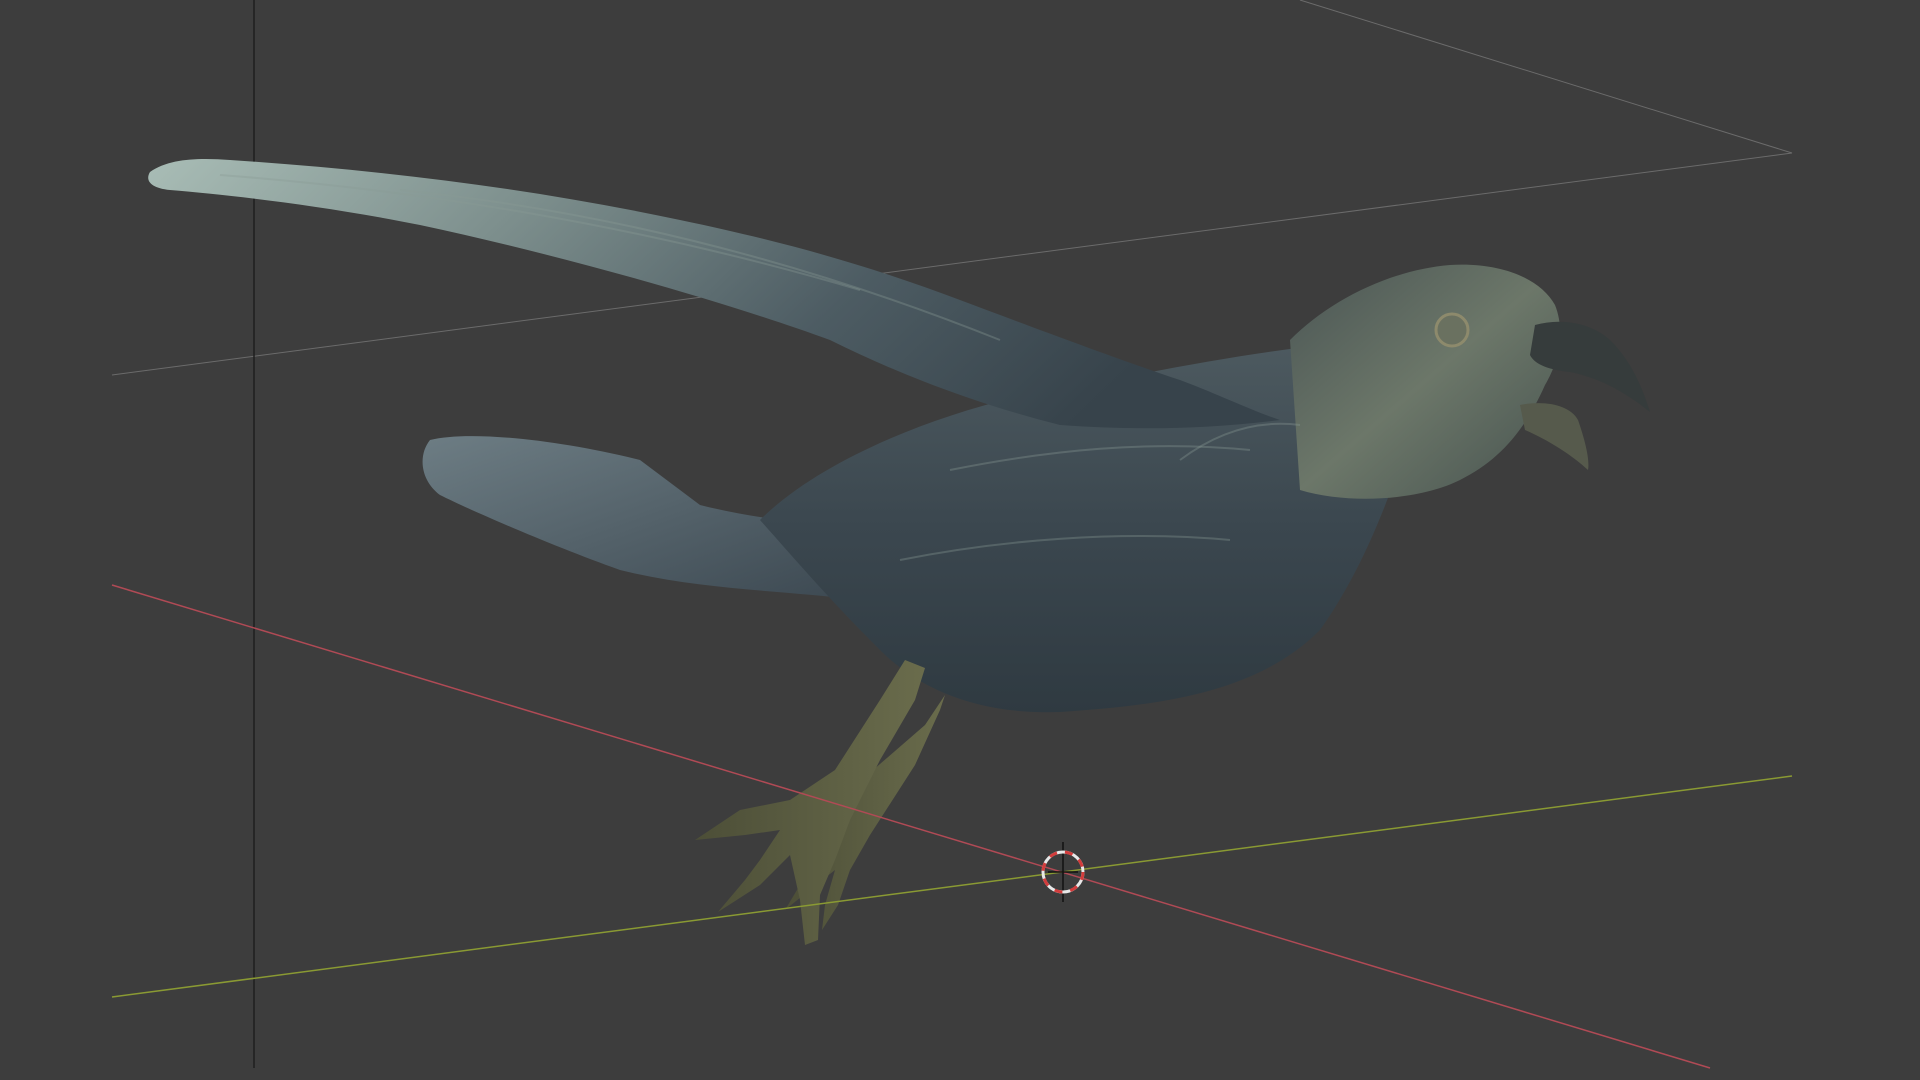 This screenshot has height=1080, width=1920. I want to click on 3d-cursor-icon, so click(1063, 872).